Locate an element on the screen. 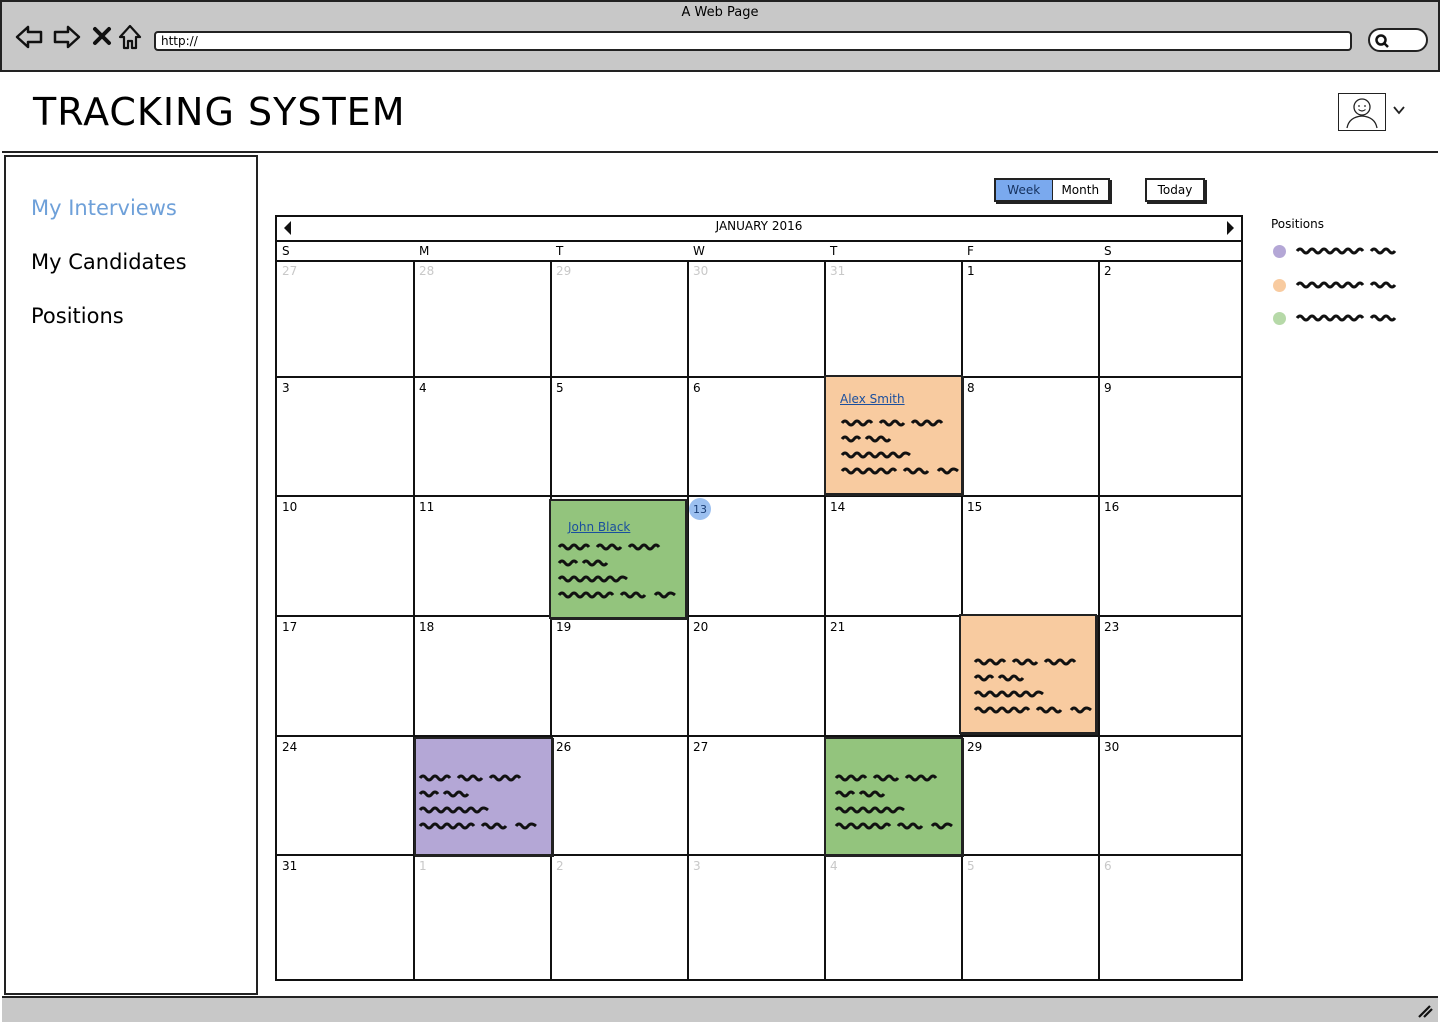 The width and height of the screenshot is (1440, 1024). prev-month-icon is located at coordinates (288, 228).